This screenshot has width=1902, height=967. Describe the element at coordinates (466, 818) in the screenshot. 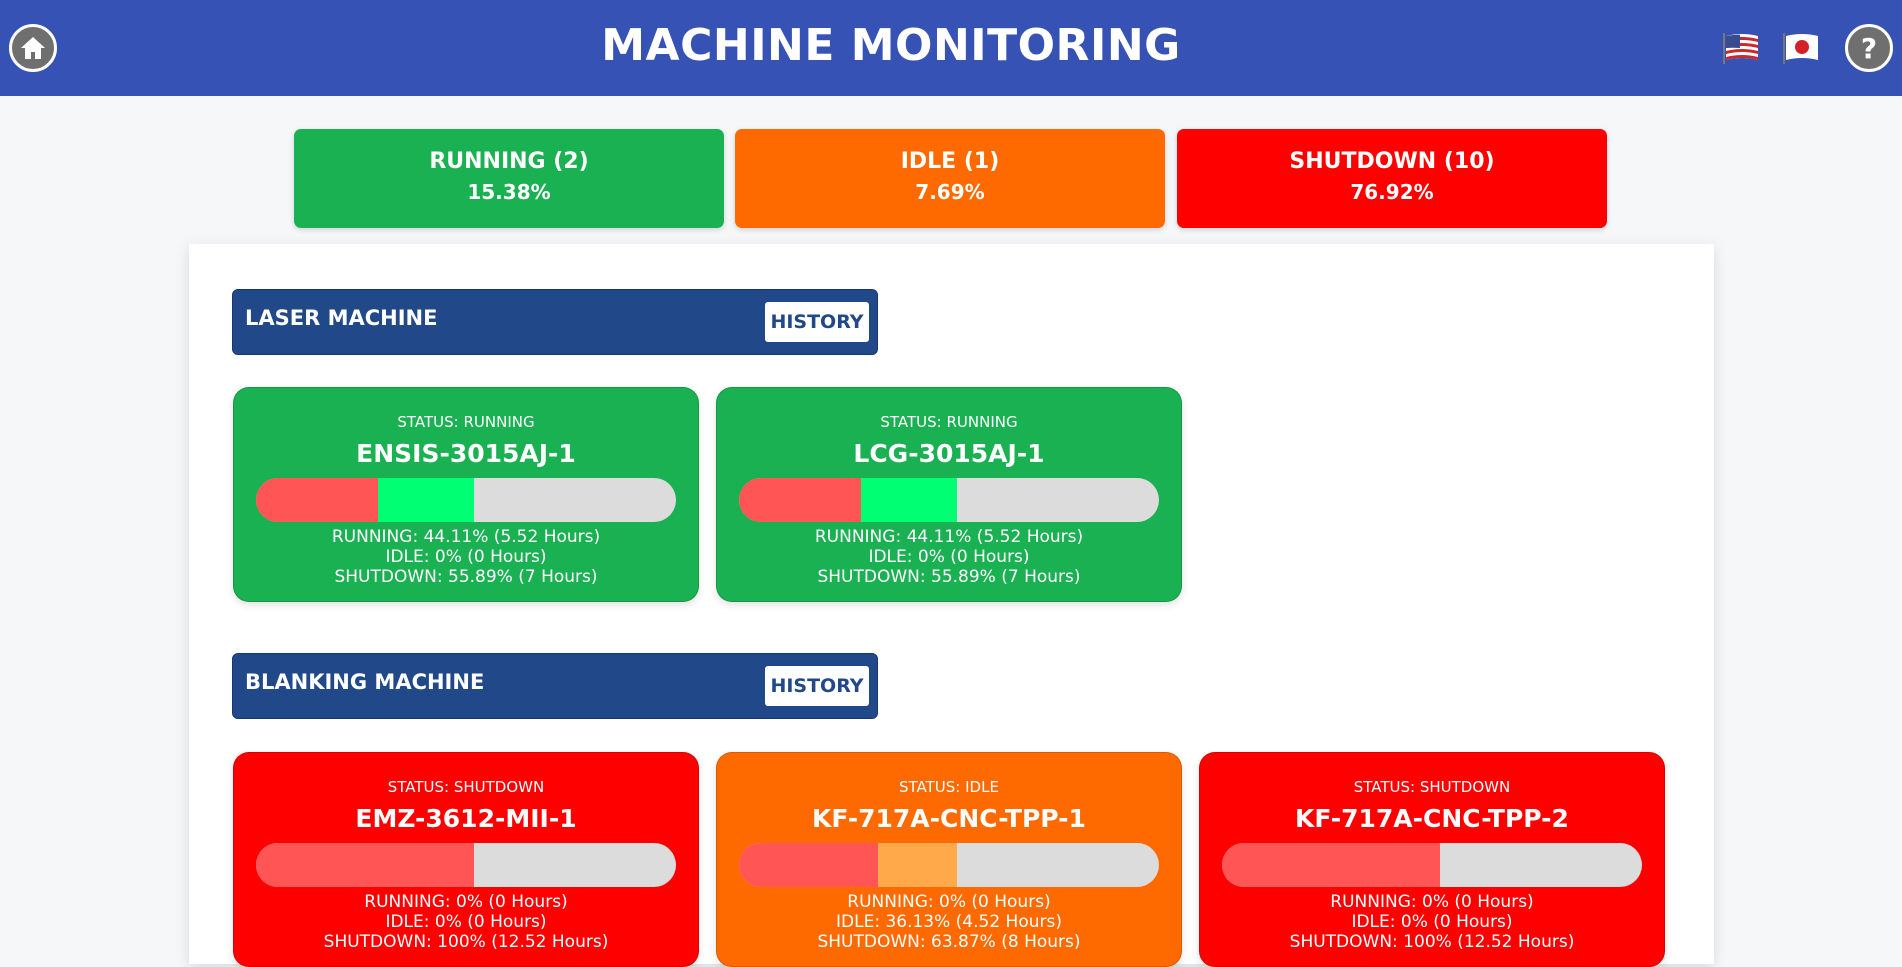

I see `machine-name: EMZ-3612-MII-1` at that location.